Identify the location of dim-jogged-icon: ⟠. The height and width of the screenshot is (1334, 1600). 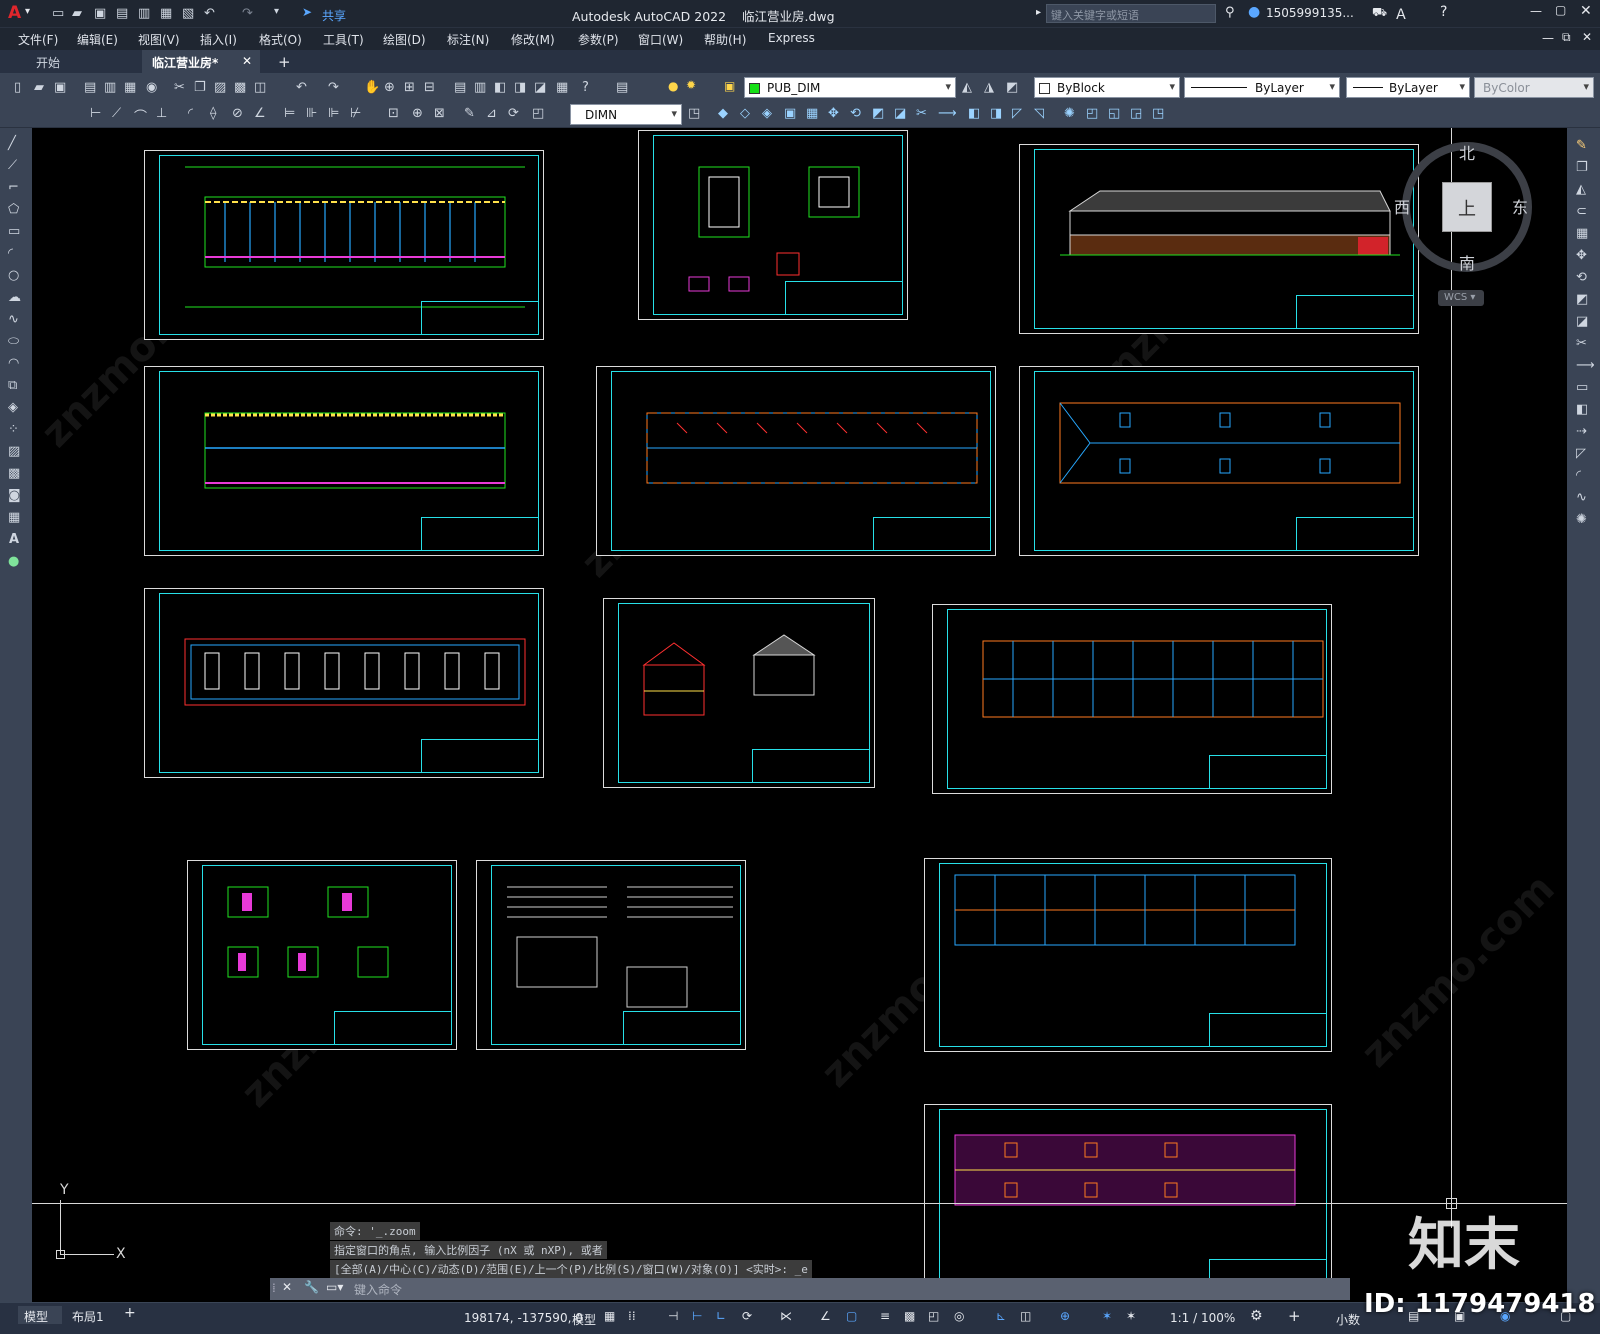
(213, 113).